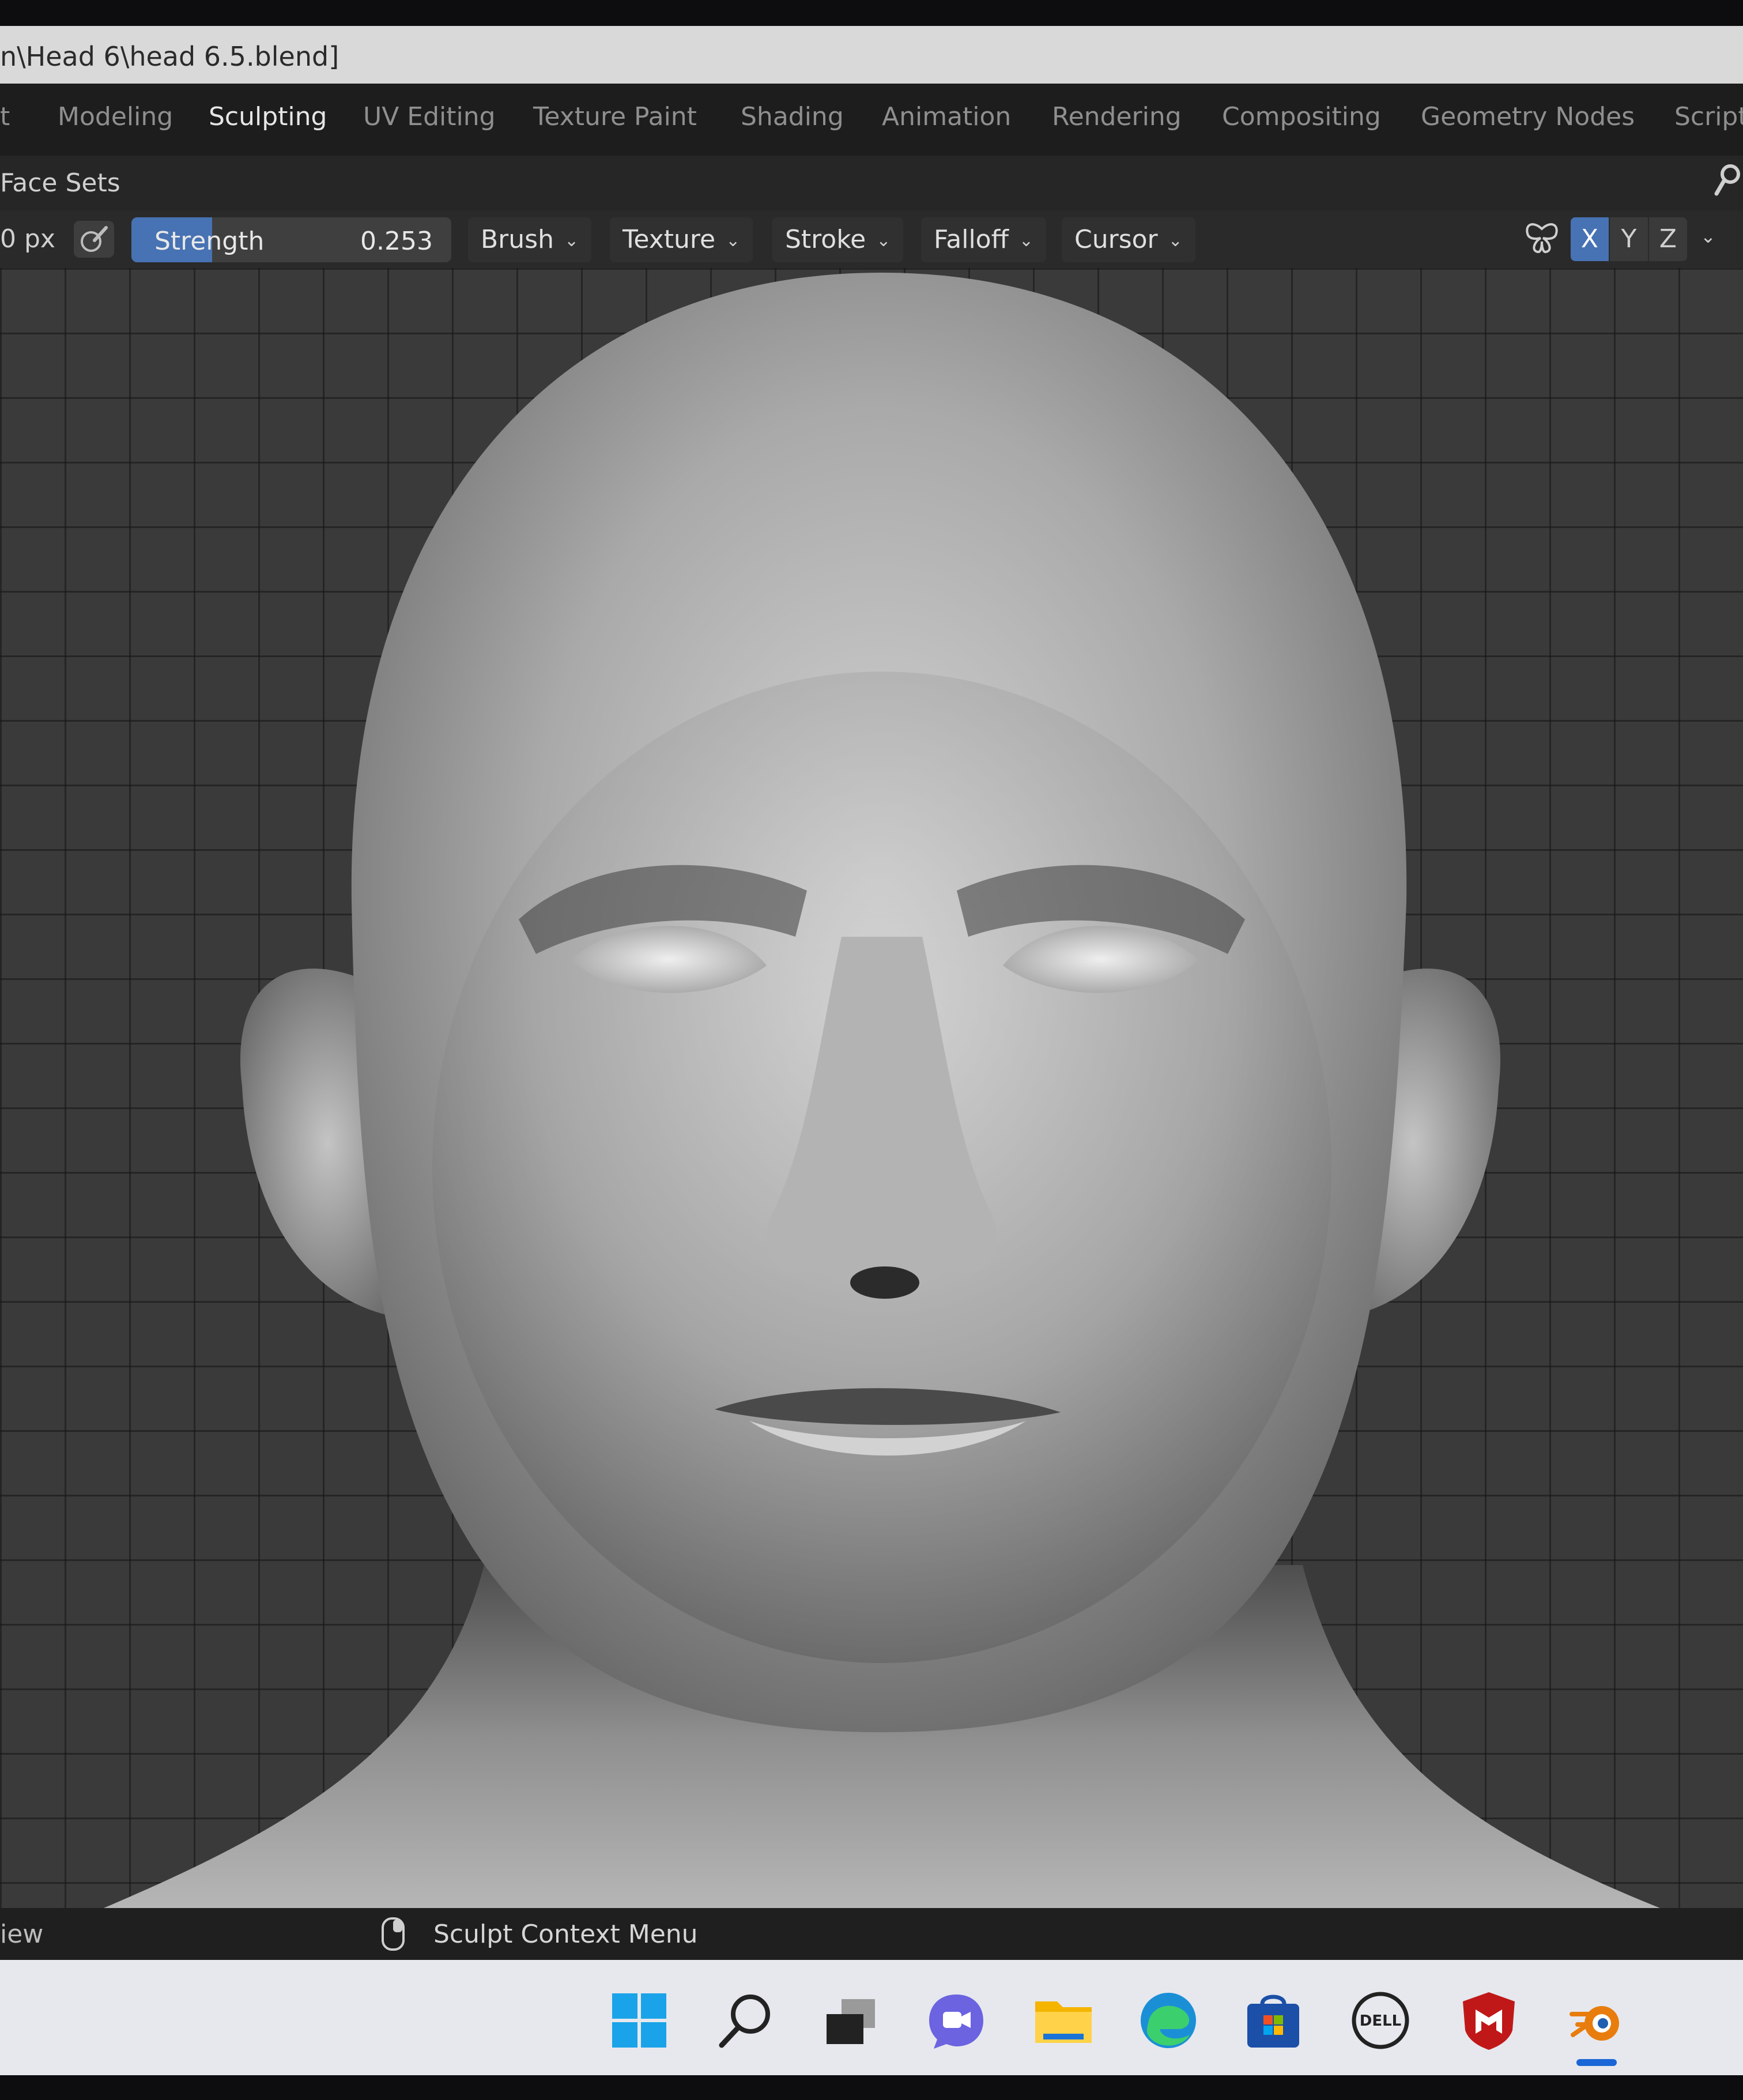 The image size is (1743, 2100). What do you see at coordinates (746, 2020) in the screenshot?
I see `search-icon` at bounding box center [746, 2020].